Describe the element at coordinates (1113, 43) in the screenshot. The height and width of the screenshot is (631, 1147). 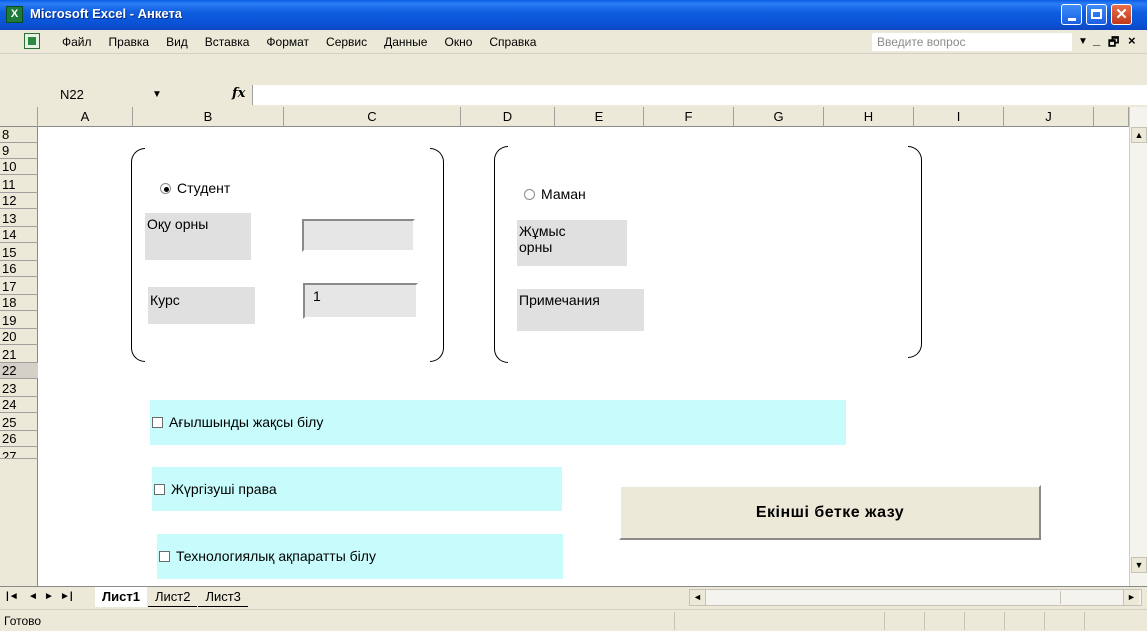
I see `doc-restore-icon: 🗗` at that location.